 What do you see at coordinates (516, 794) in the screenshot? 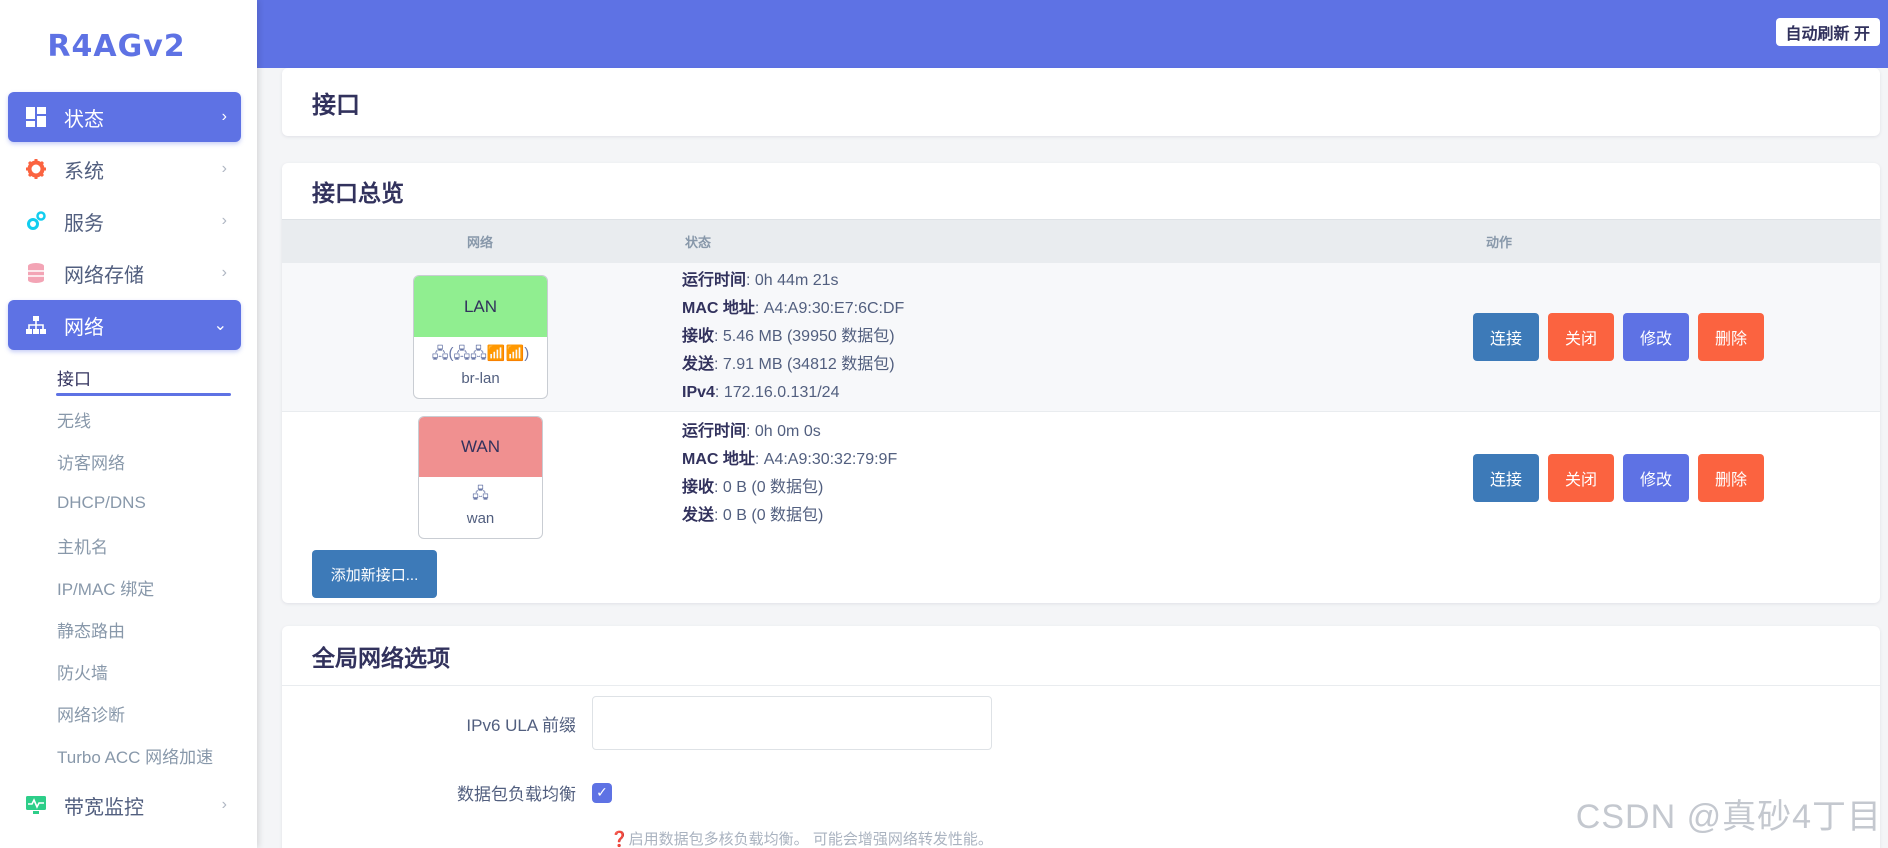
I see `packet-steering-label: 数据包负载均衡` at bounding box center [516, 794].